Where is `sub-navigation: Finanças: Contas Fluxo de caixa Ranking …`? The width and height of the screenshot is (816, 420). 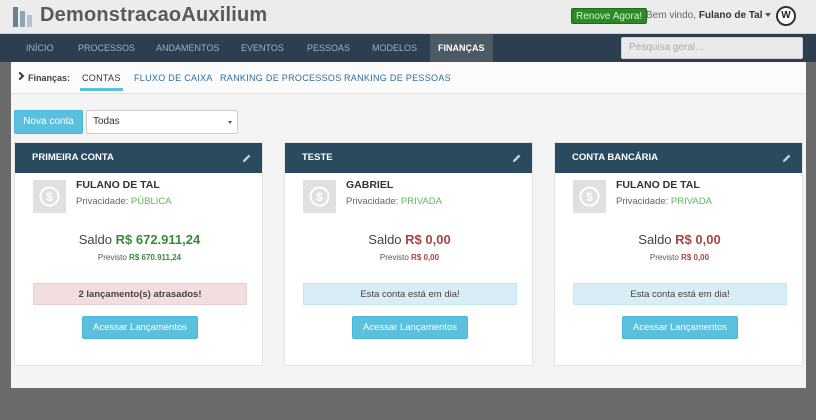 sub-navigation: Finanças: Contas Fluxo de caixa Ranking … is located at coordinates (408, 78).